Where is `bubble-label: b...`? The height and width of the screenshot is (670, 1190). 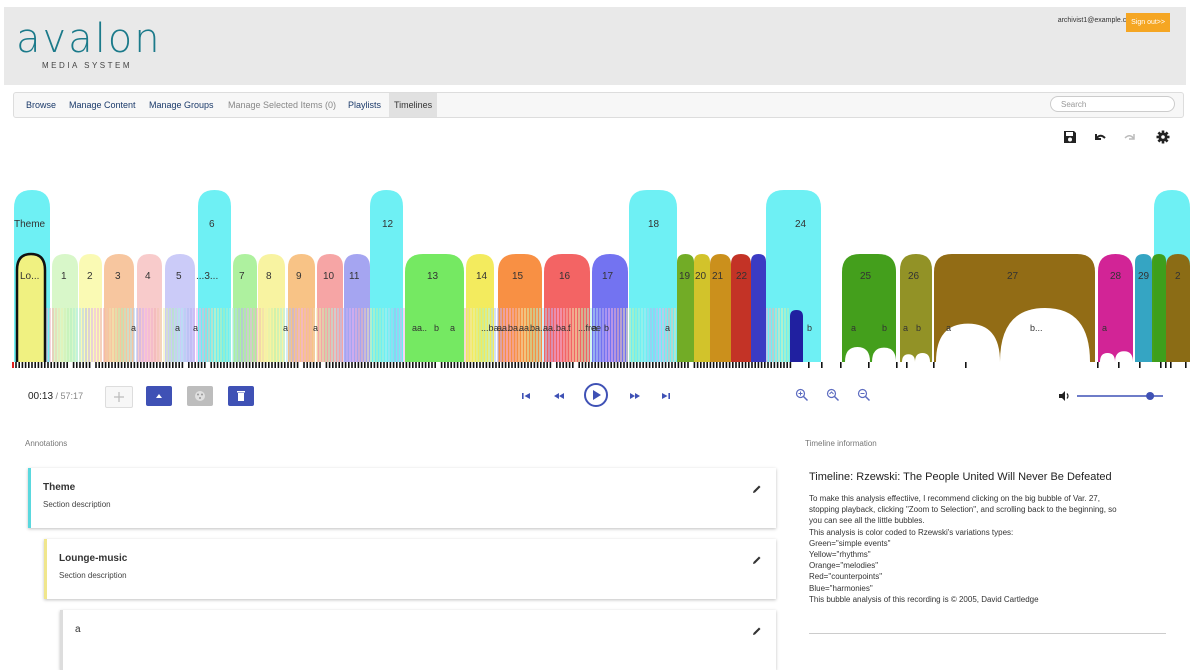 bubble-label: b... is located at coordinates (1036, 328).